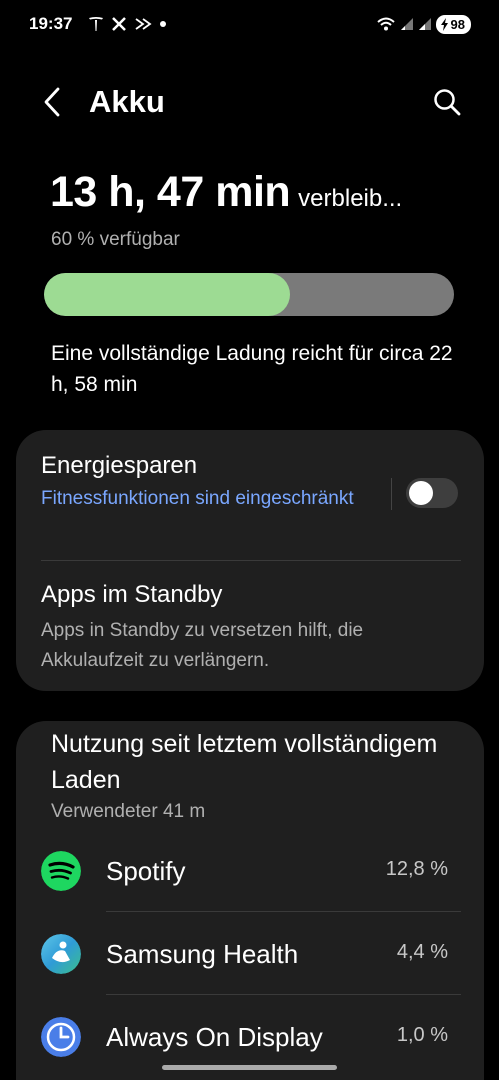  What do you see at coordinates (119, 24) in the screenshot?
I see `x-icon` at bounding box center [119, 24].